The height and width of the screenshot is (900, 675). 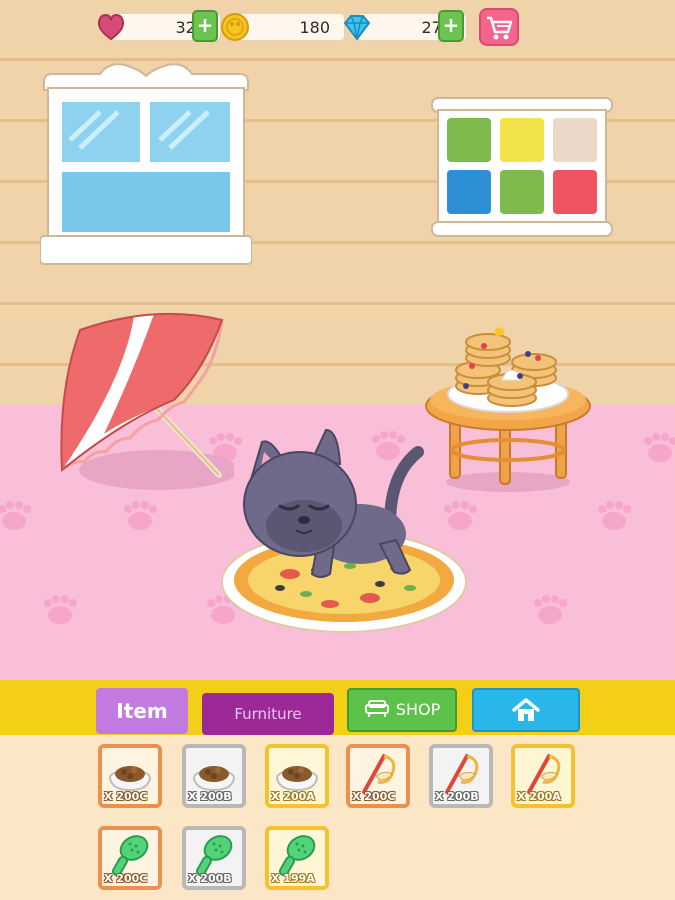 I want to click on tab-shop: SHOP, so click(x=402, y=710).